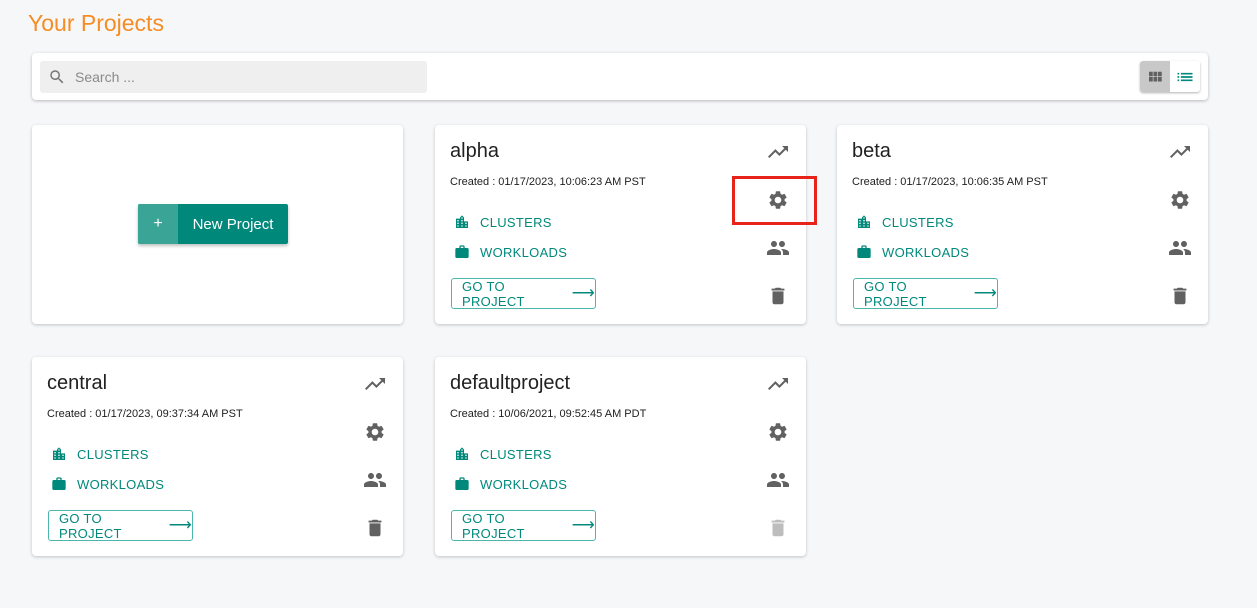 The height and width of the screenshot is (608, 1257). I want to click on search-icon, so click(57, 77).